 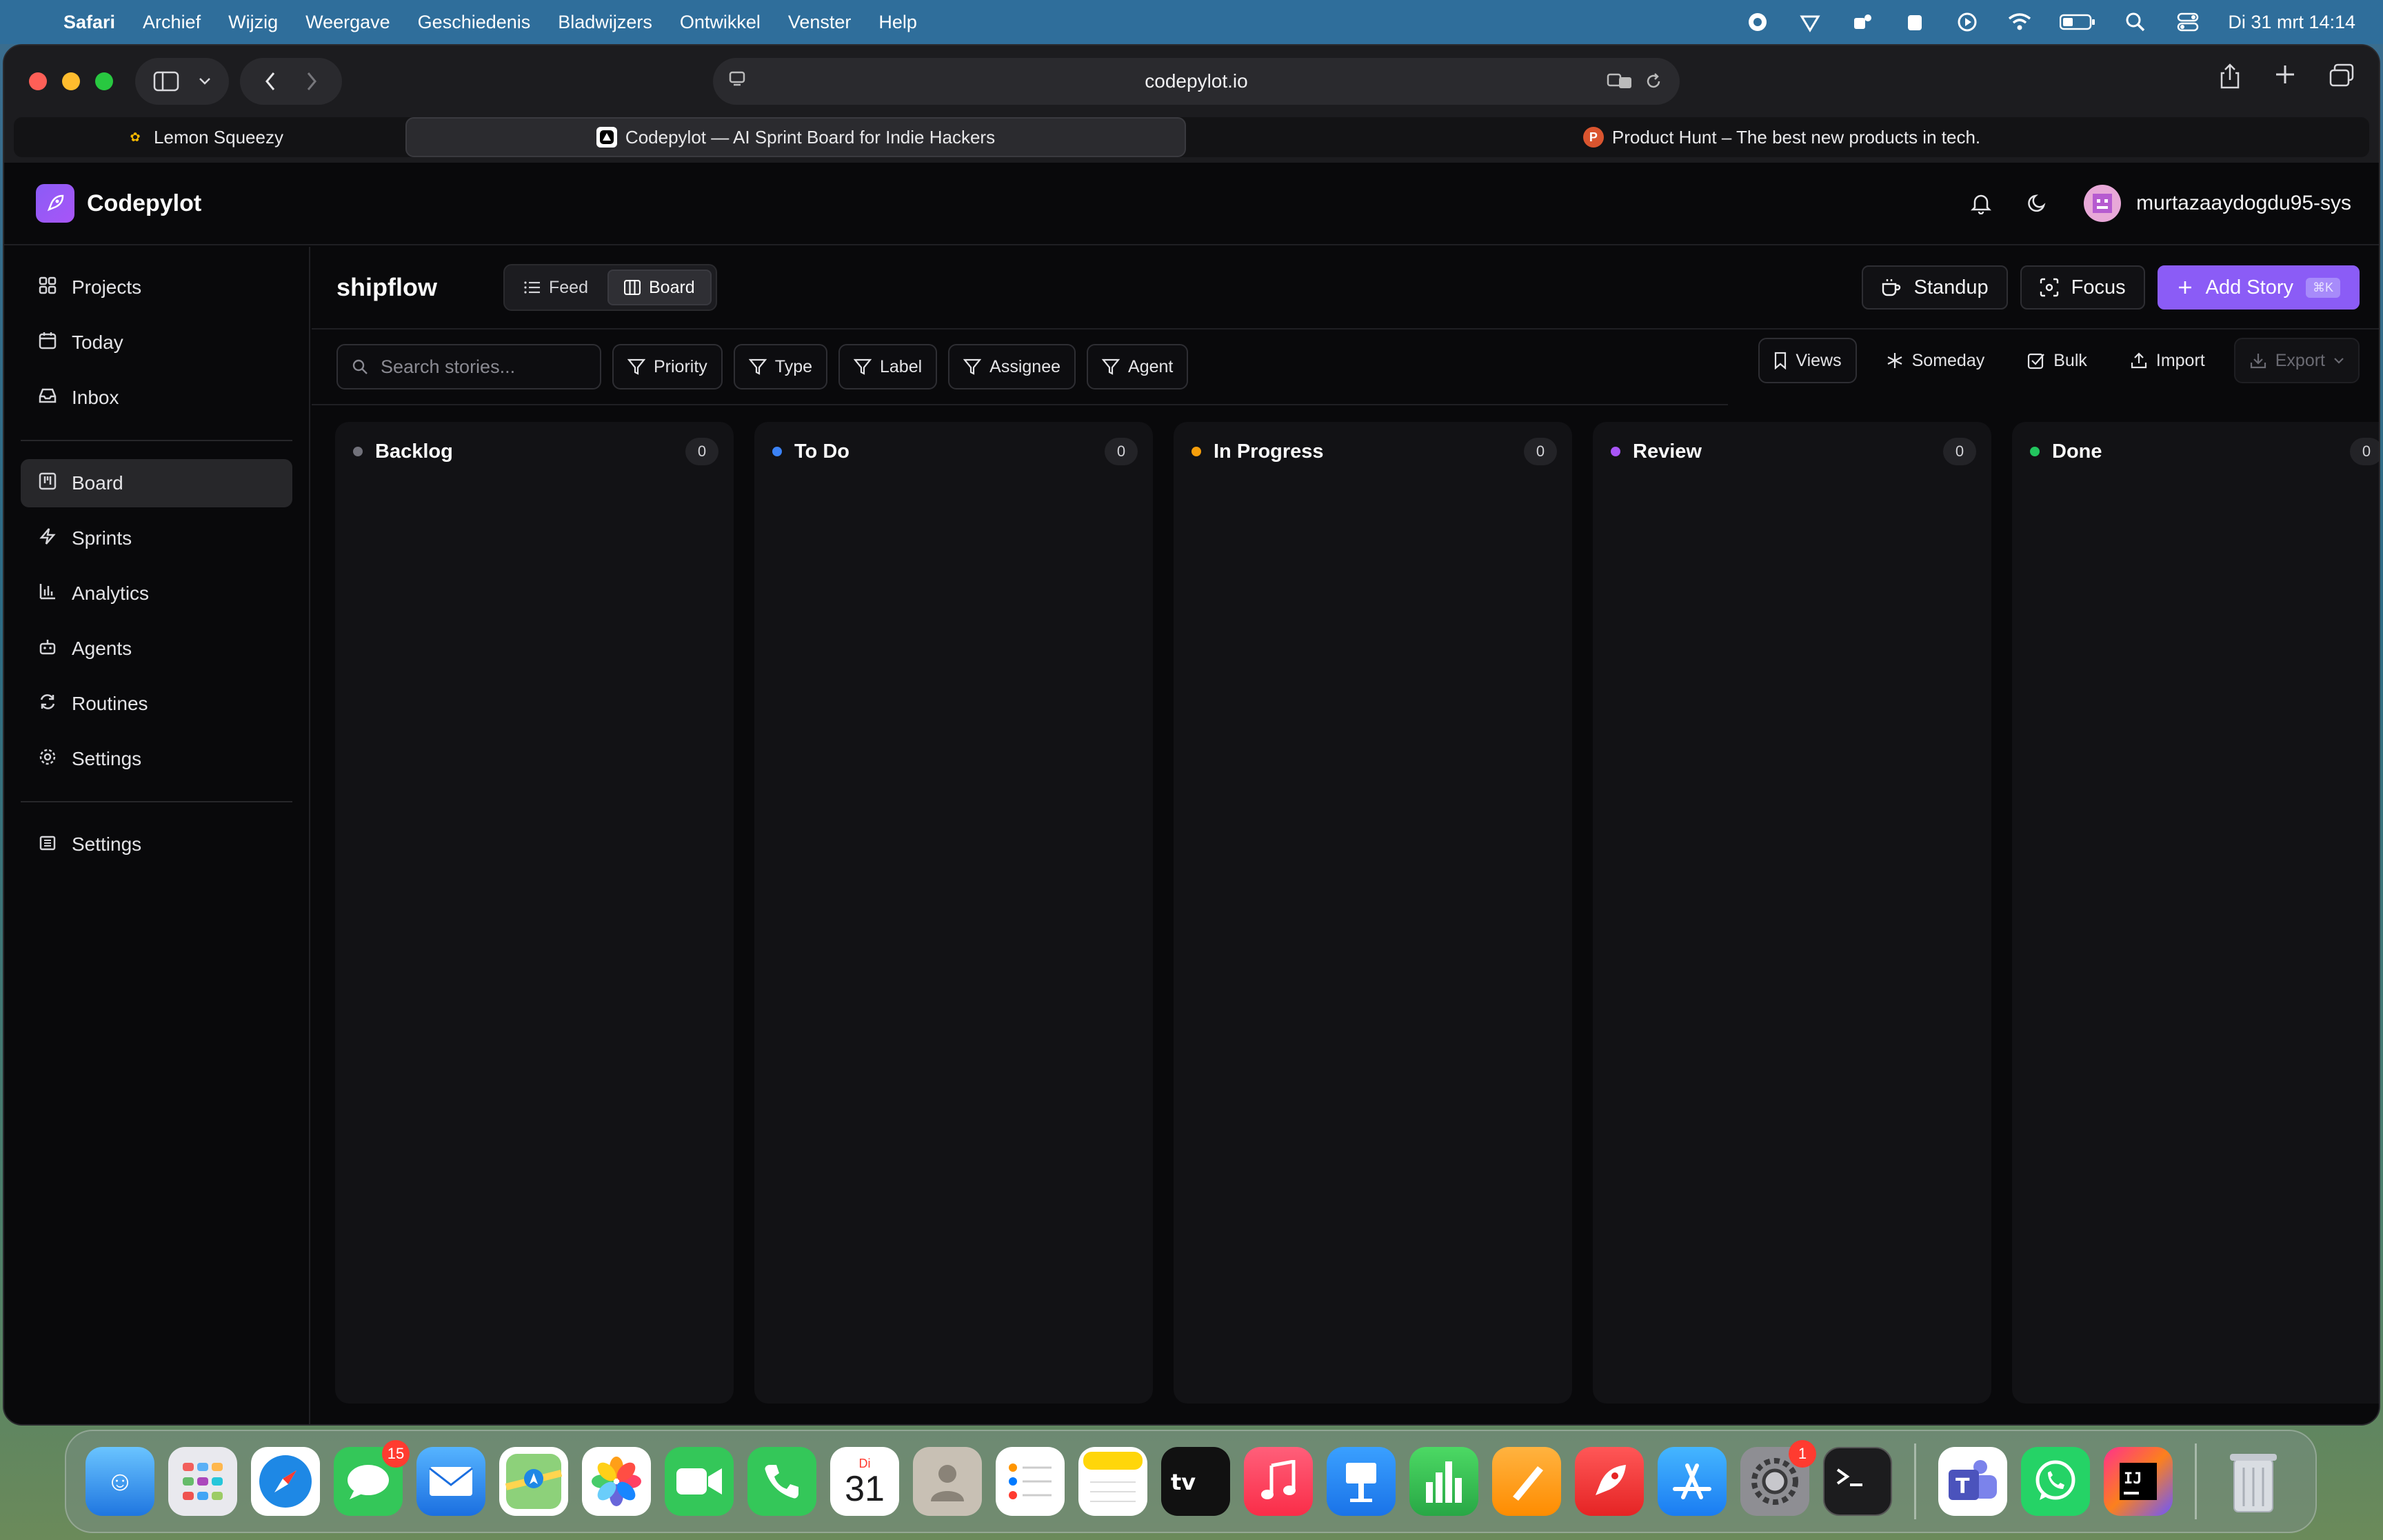 I want to click on project-title: shipflow, so click(x=386, y=288).